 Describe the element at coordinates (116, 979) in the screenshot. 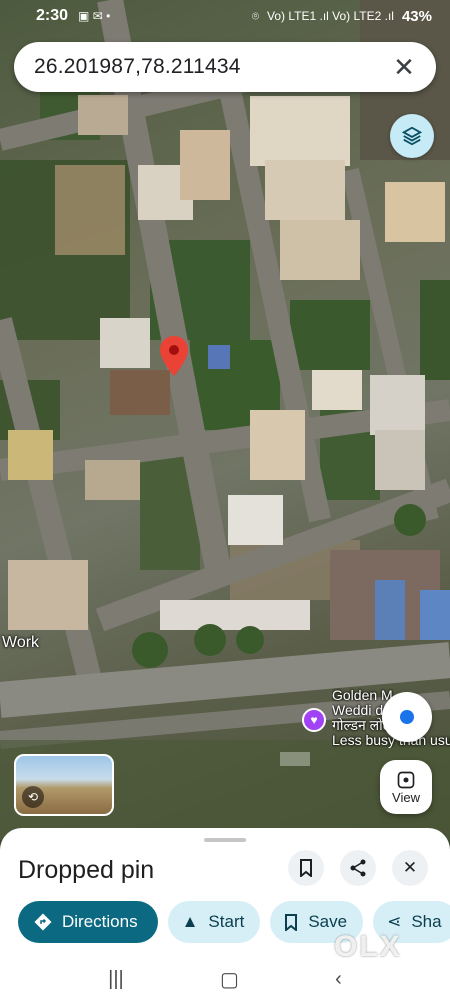

I see `recent-apps-icon: |||` at that location.